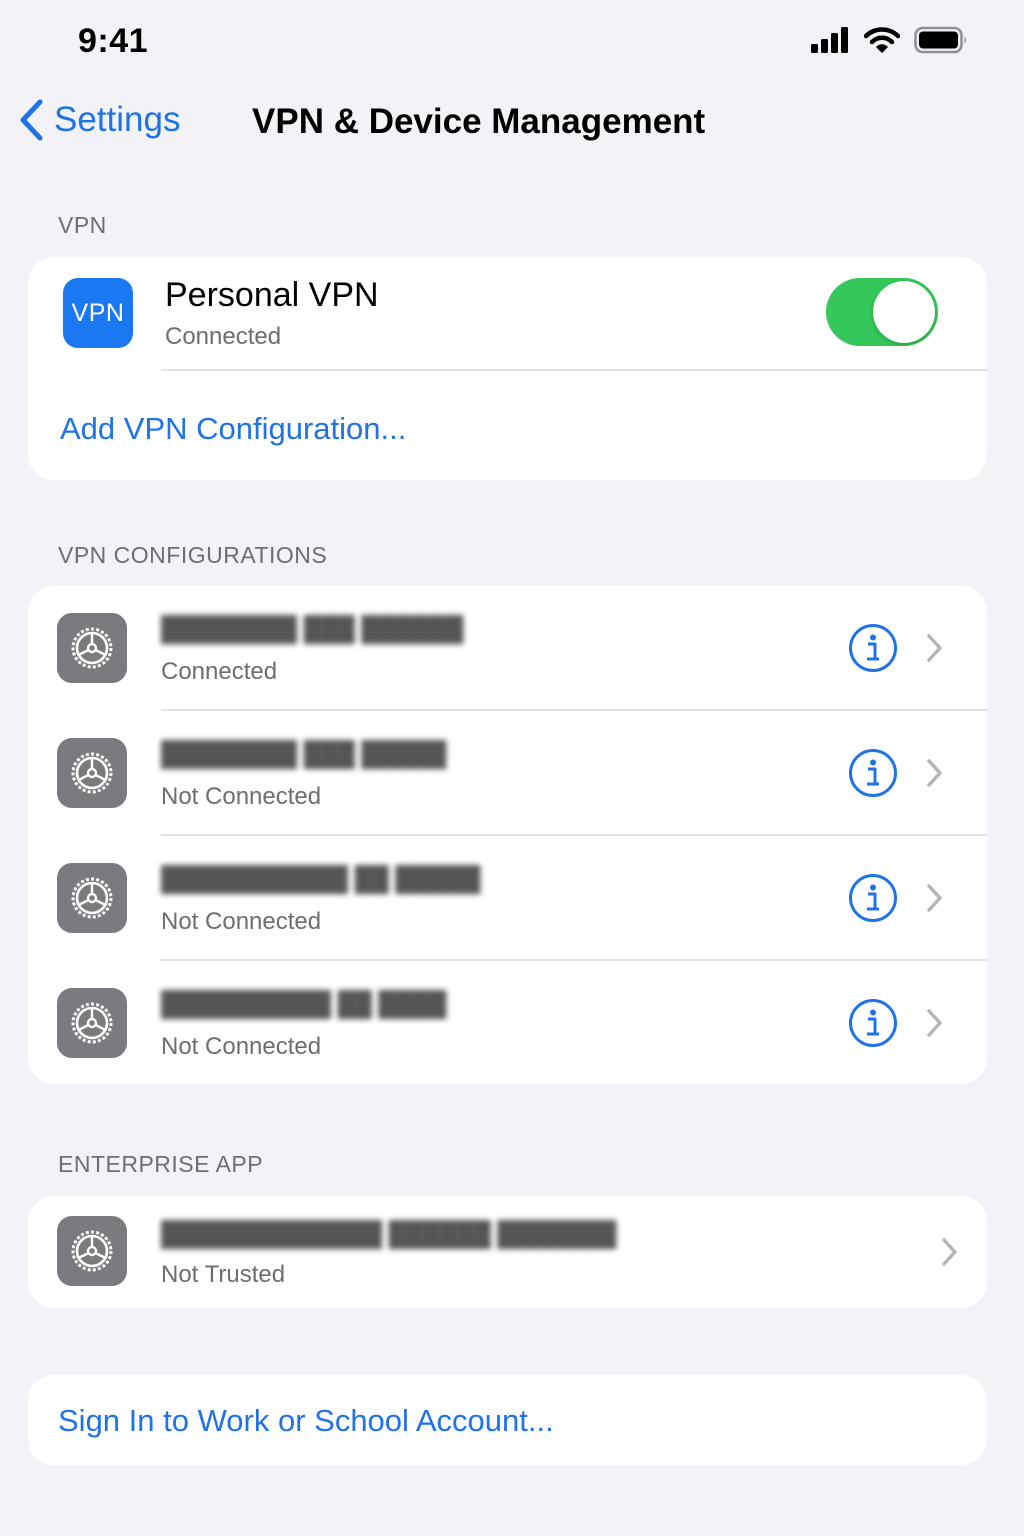  Describe the element at coordinates (193, 555) in the screenshot. I see `section-header-vpn-configurations: VPN CONFIGURATIONS` at that location.